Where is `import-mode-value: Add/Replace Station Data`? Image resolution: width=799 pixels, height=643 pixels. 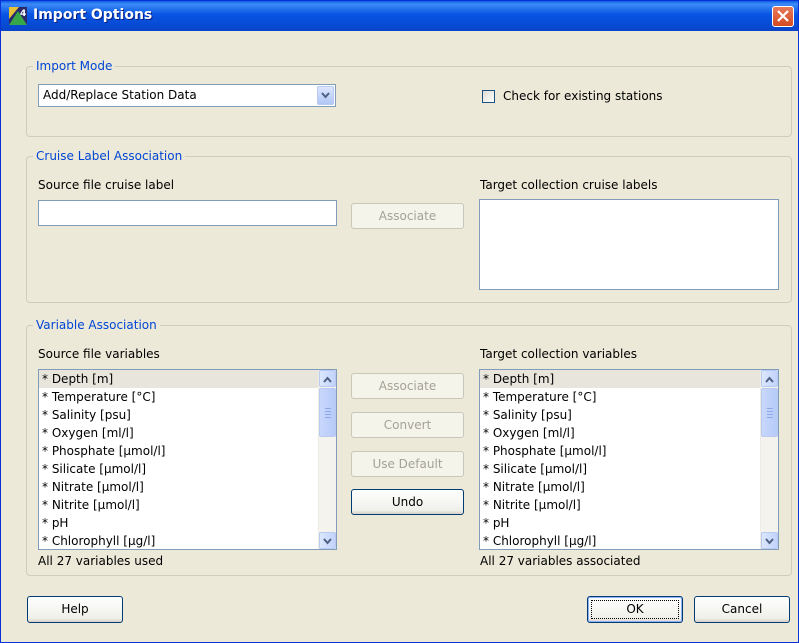 import-mode-value: Add/Replace Station Data is located at coordinates (120, 95).